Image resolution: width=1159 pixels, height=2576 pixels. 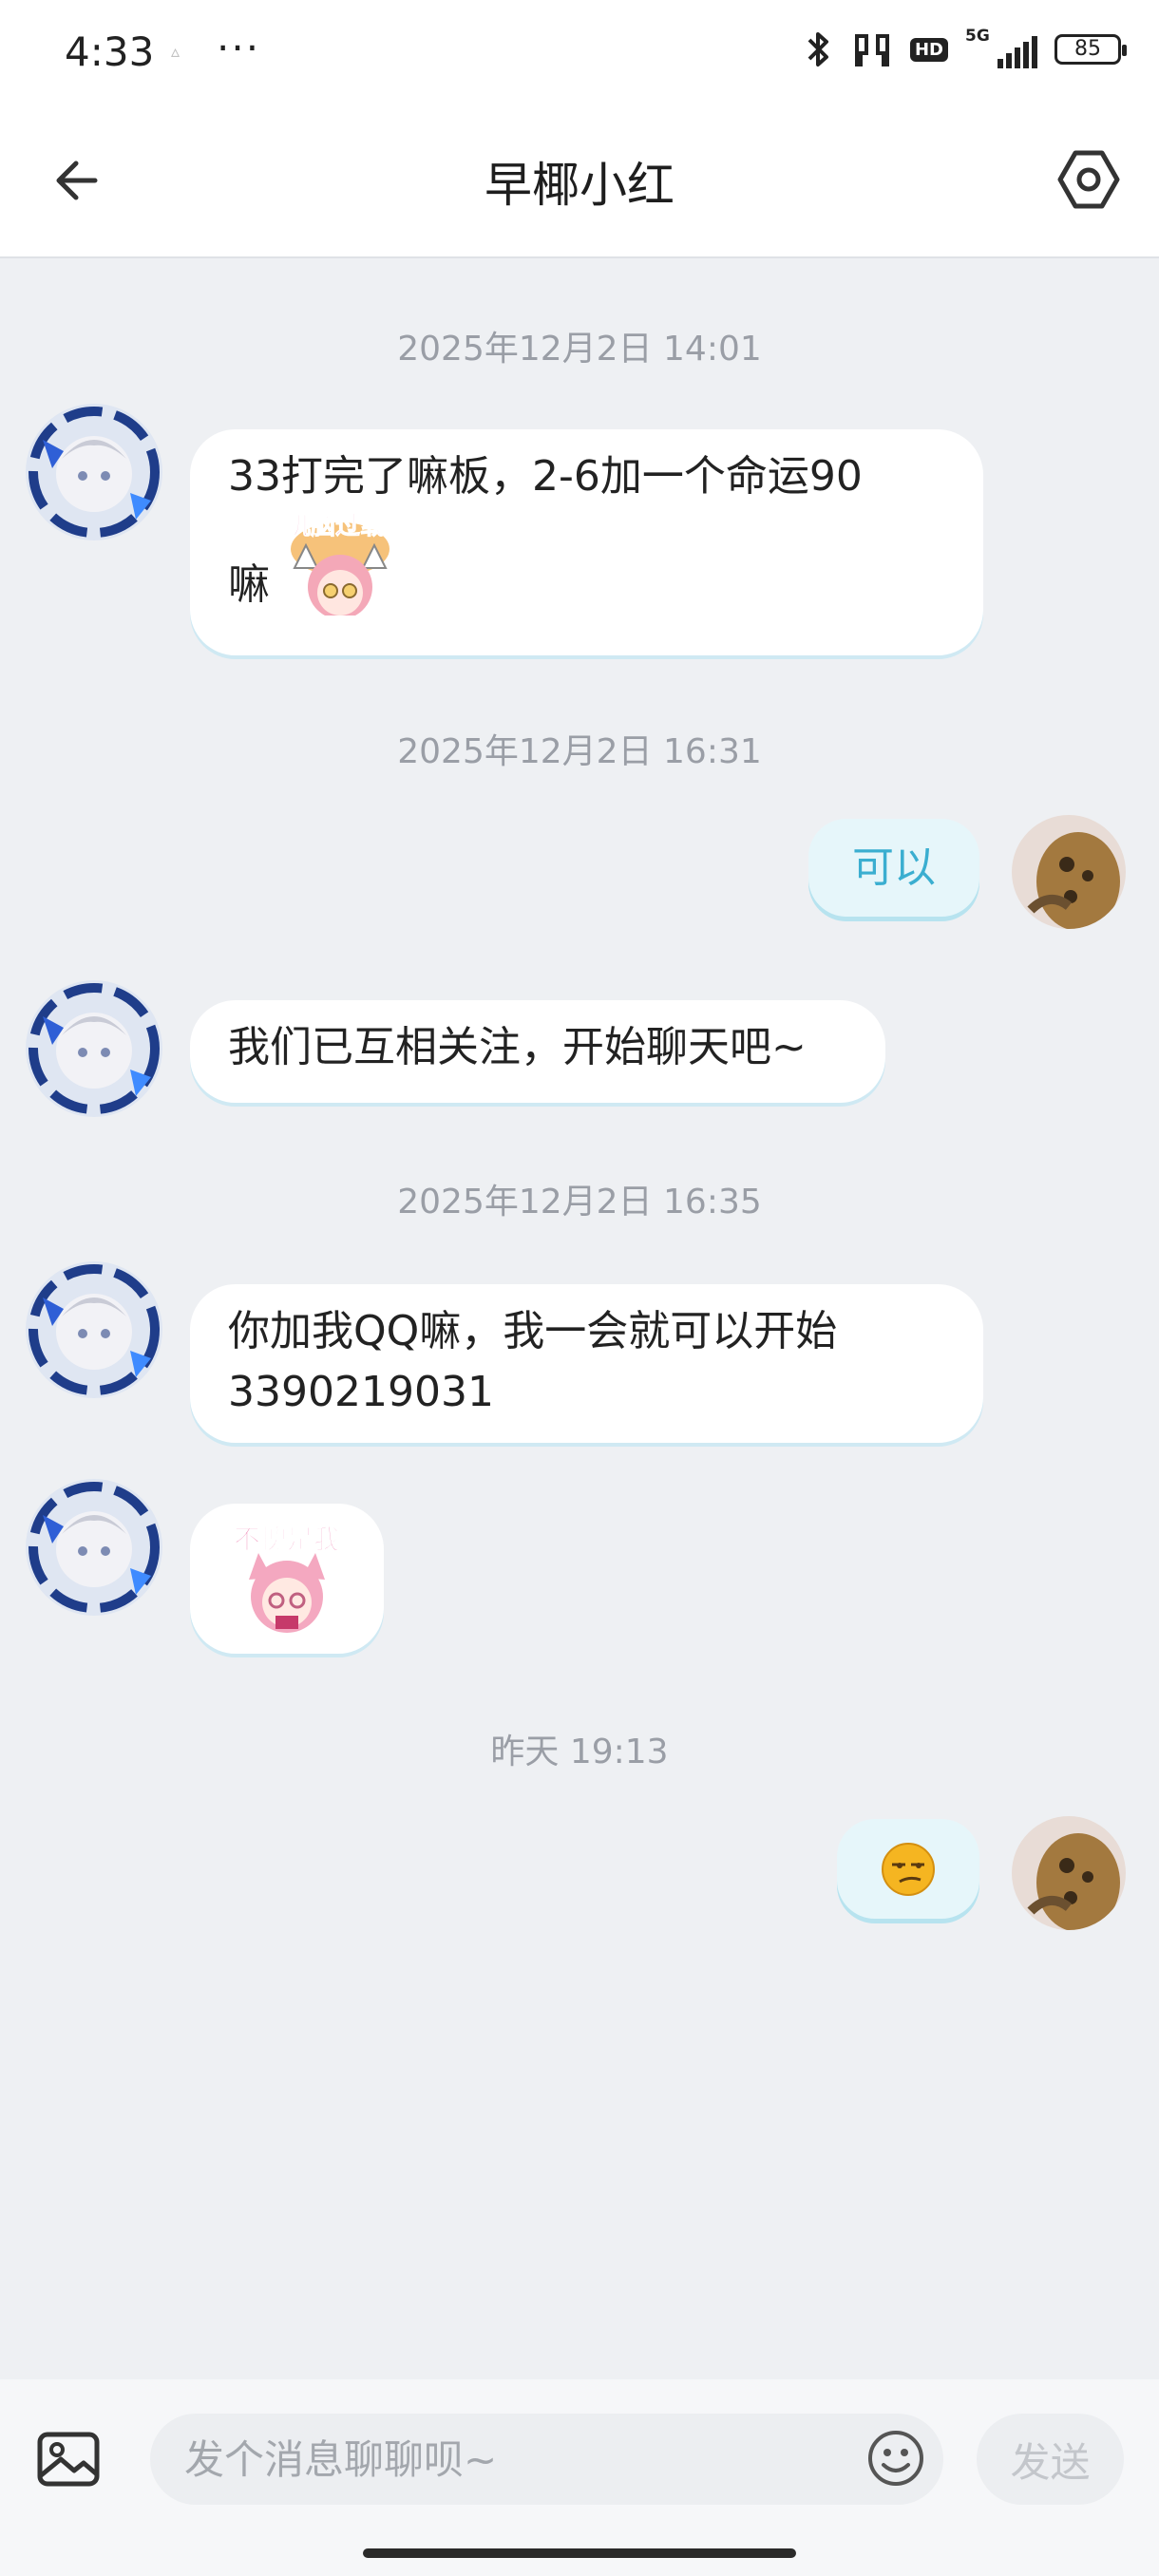 I want to click on input-bar: 发送, so click(x=579, y=2477).